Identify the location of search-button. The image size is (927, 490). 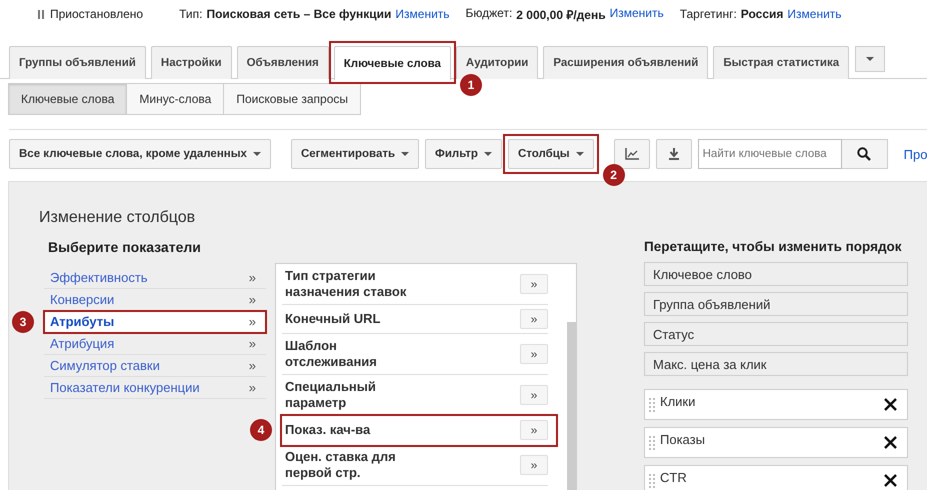
(865, 154).